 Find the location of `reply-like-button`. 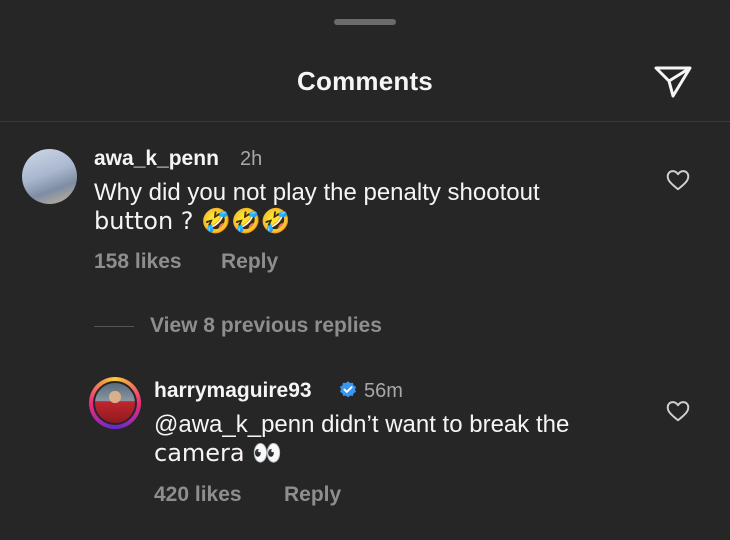

reply-like-button is located at coordinates (678, 411).